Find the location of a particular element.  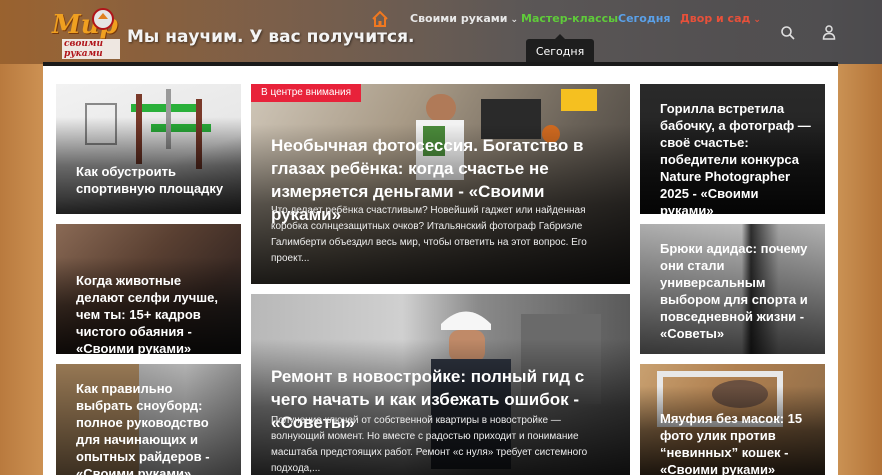

nav-item-label: Двор и сад is located at coordinates (715, 18).